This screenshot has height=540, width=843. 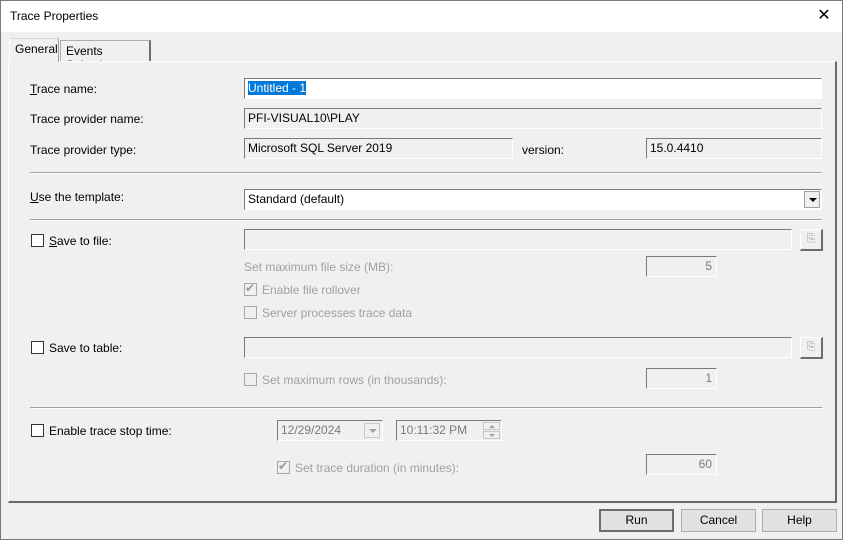 What do you see at coordinates (319, 267) in the screenshot?
I see `max-file-size-label: Set maximum file size (MB):` at bounding box center [319, 267].